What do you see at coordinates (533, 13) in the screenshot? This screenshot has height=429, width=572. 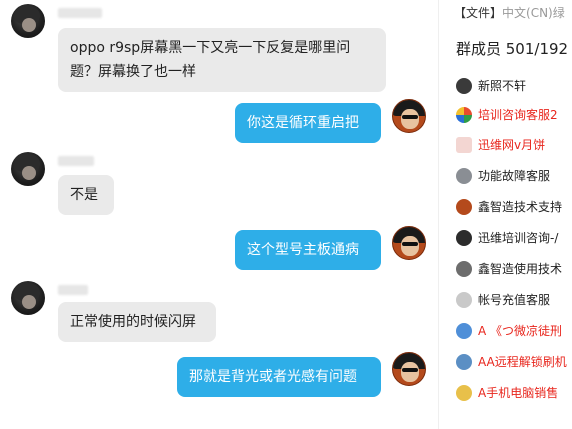 I see `file-tab-subtext: 中文(CN)绿` at bounding box center [533, 13].